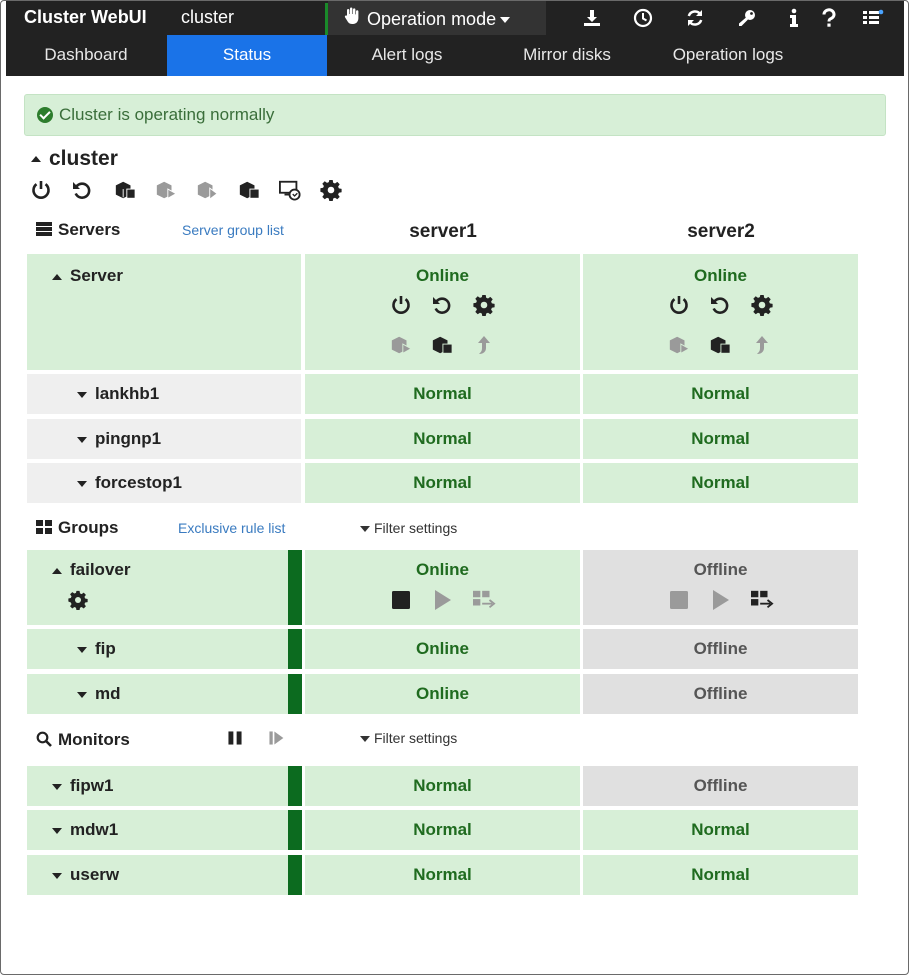 This screenshot has height=975, width=909. I want to click on monitor-row-userw: userw, so click(157, 875).